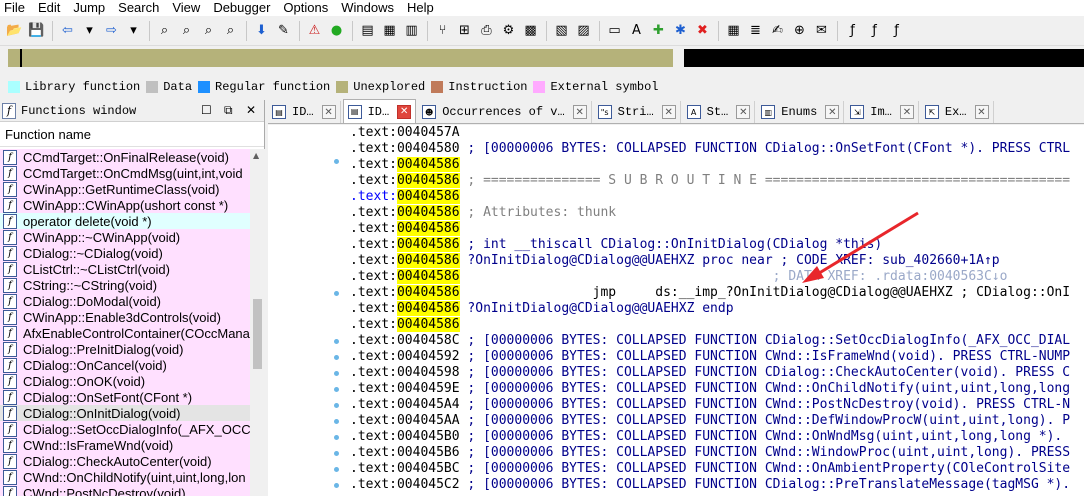 The image size is (1084, 496). Describe the element at coordinates (340, 58) in the screenshot. I see `navigation-band-unexplored` at that location.